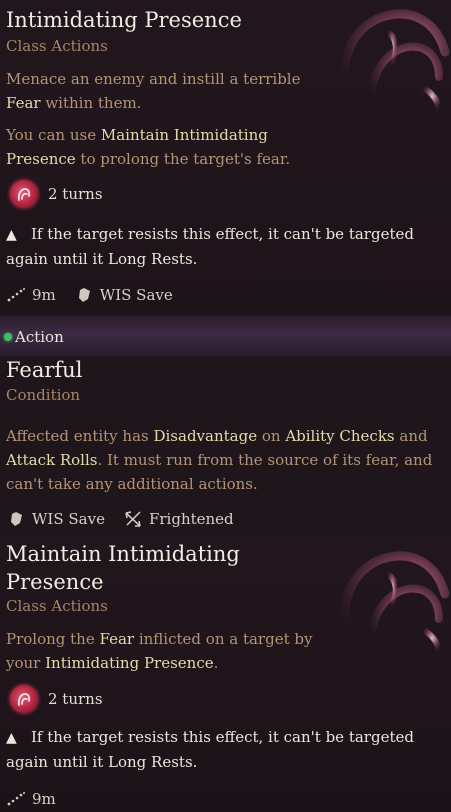 The image size is (451, 812). I want to click on spell-title-line: Maintain Intimidating, so click(123, 554).